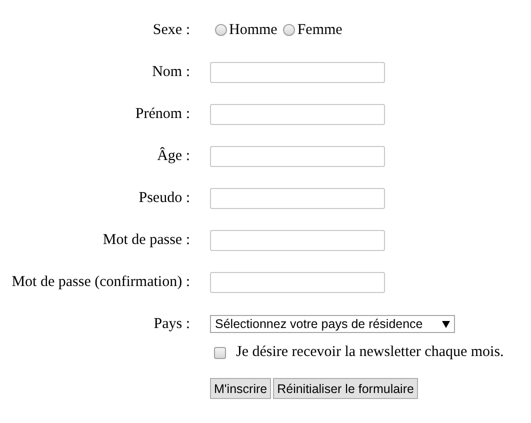 The width and height of the screenshot is (531, 423). What do you see at coordinates (164, 198) in the screenshot?
I see `field-label: Pseudo :` at bounding box center [164, 198].